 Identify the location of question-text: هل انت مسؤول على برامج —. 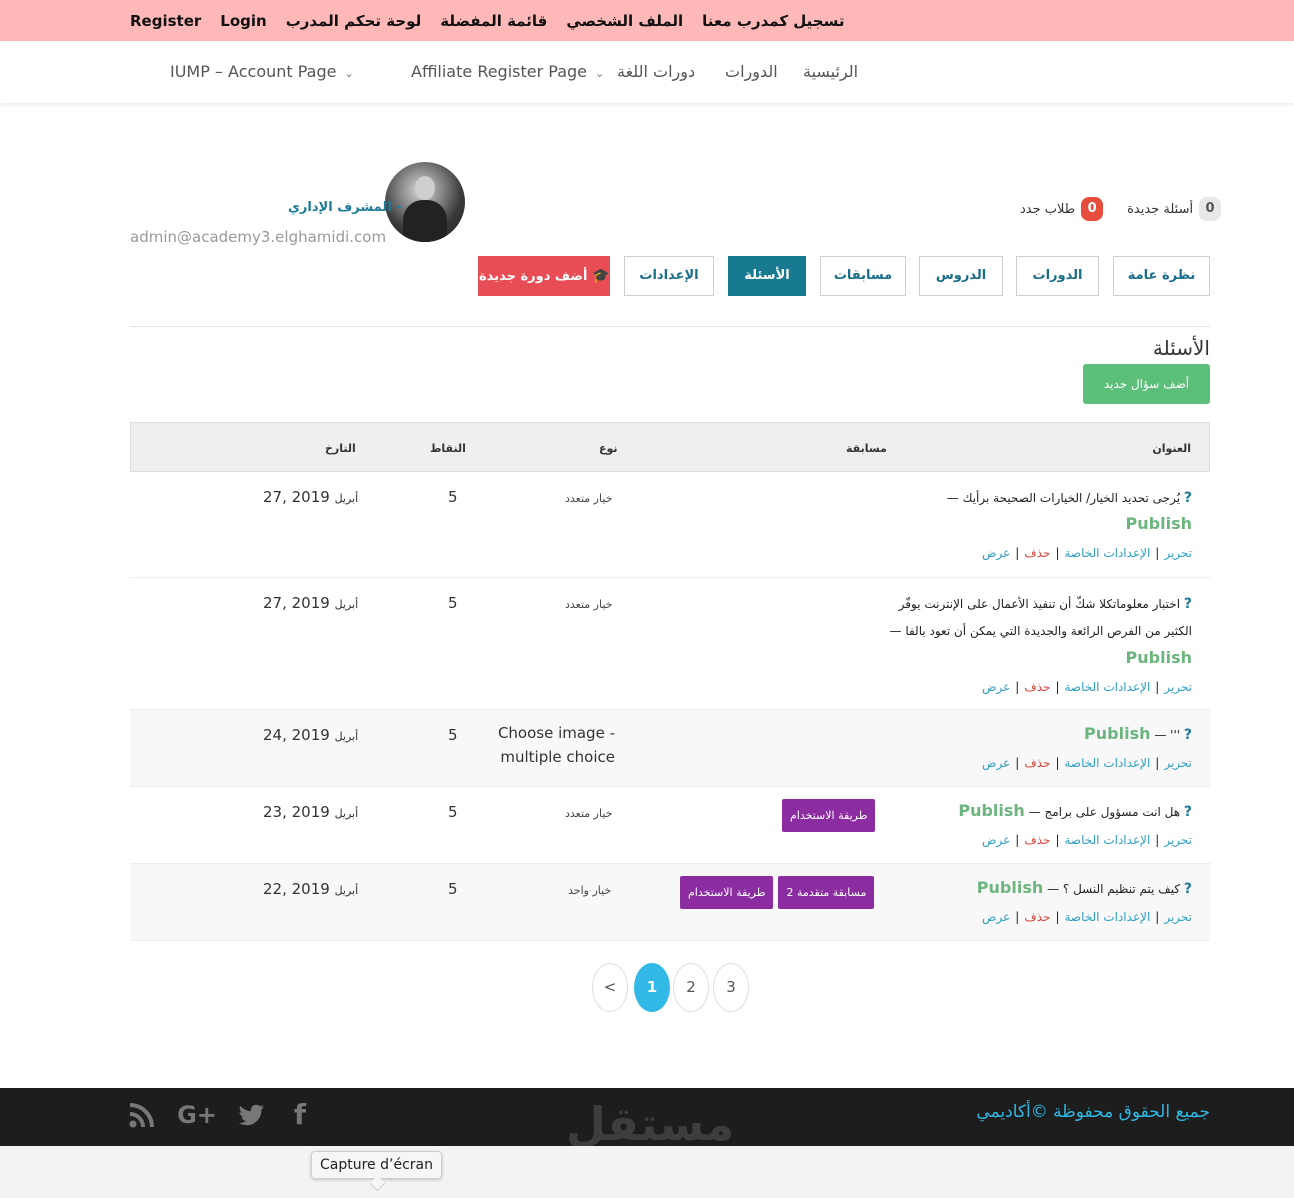
(1104, 812).